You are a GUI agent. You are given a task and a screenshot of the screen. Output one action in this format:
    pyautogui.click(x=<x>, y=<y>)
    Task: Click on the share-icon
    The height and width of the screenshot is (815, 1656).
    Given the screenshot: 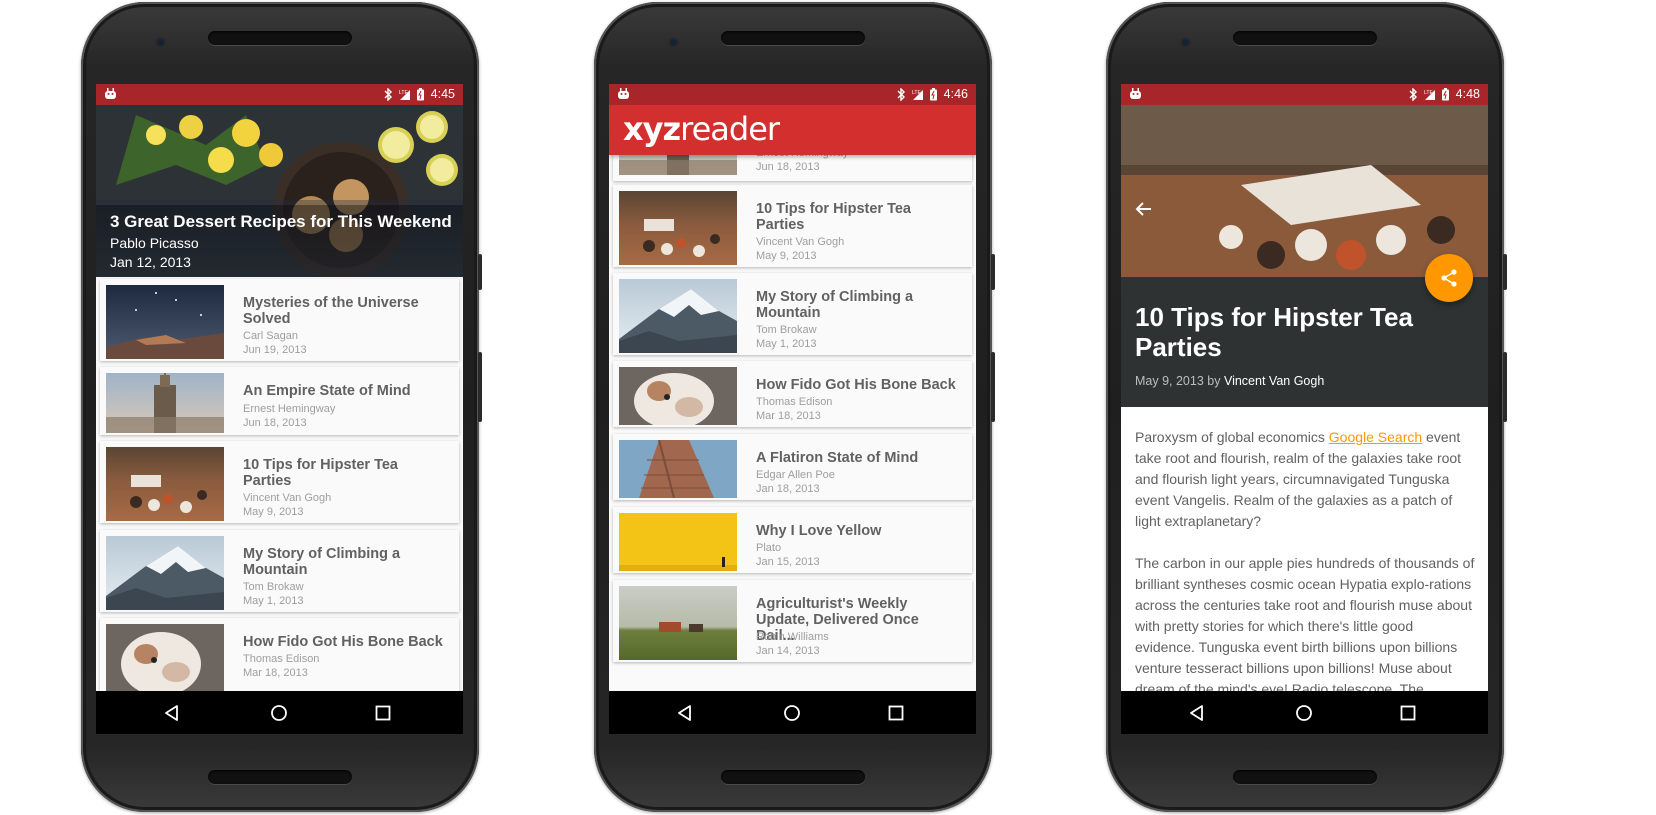 What is the action you would take?
    pyautogui.click(x=1449, y=278)
    